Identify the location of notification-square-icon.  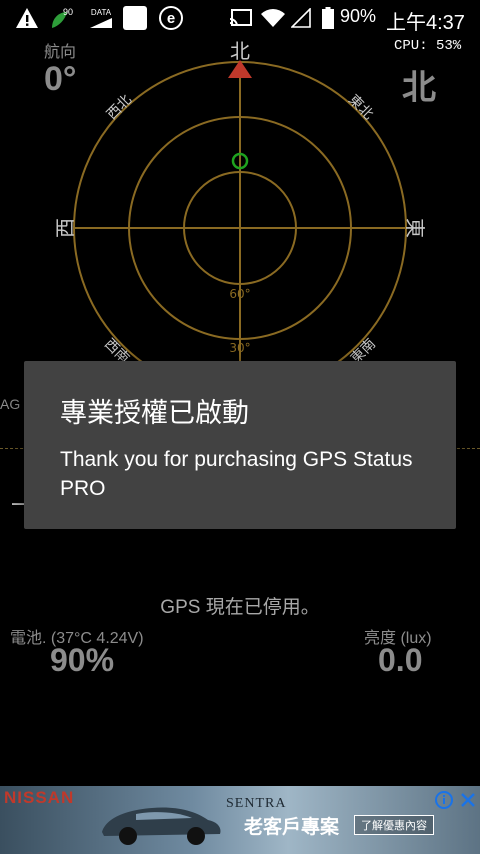
(135, 18).